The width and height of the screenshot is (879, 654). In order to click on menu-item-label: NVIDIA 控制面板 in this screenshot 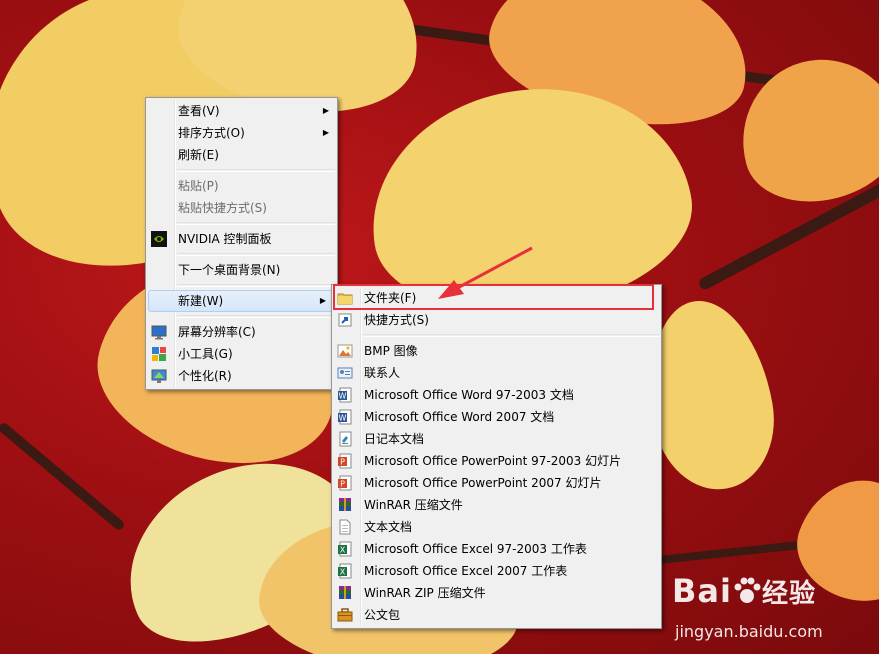, I will do `click(225, 239)`.